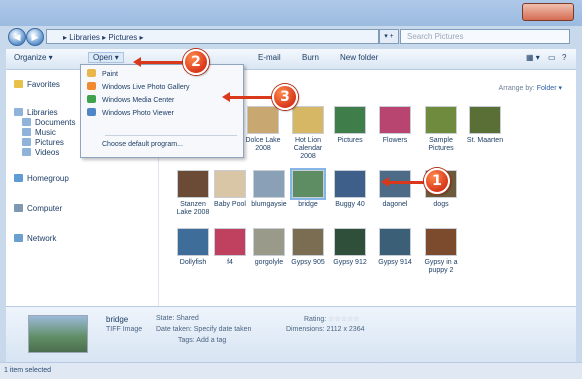 The image size is (582, 379). What do you see at coordinates (124, 329) in the screenshot?
I see `detail-type: TIFF Image` at bounding box center [124, 329].